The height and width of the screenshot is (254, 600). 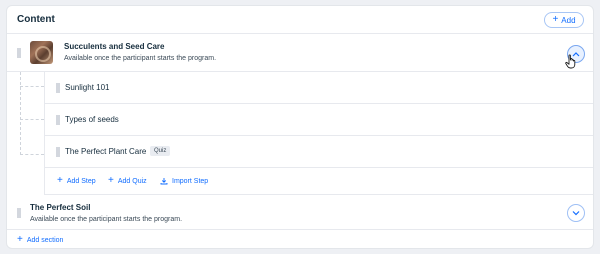 What do you see at coordinates (300, 20) in the screenshot?
I see `panel-header: Content + Add` at bounding box center [300, 20].